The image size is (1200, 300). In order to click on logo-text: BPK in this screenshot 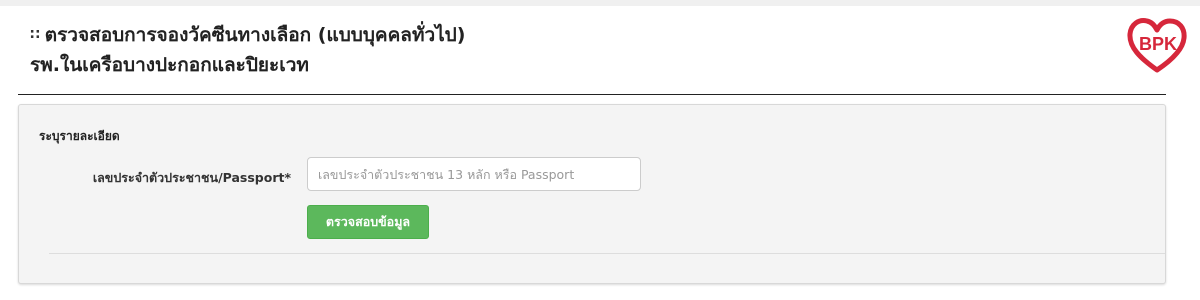, I will do `click(1157, 44)`.